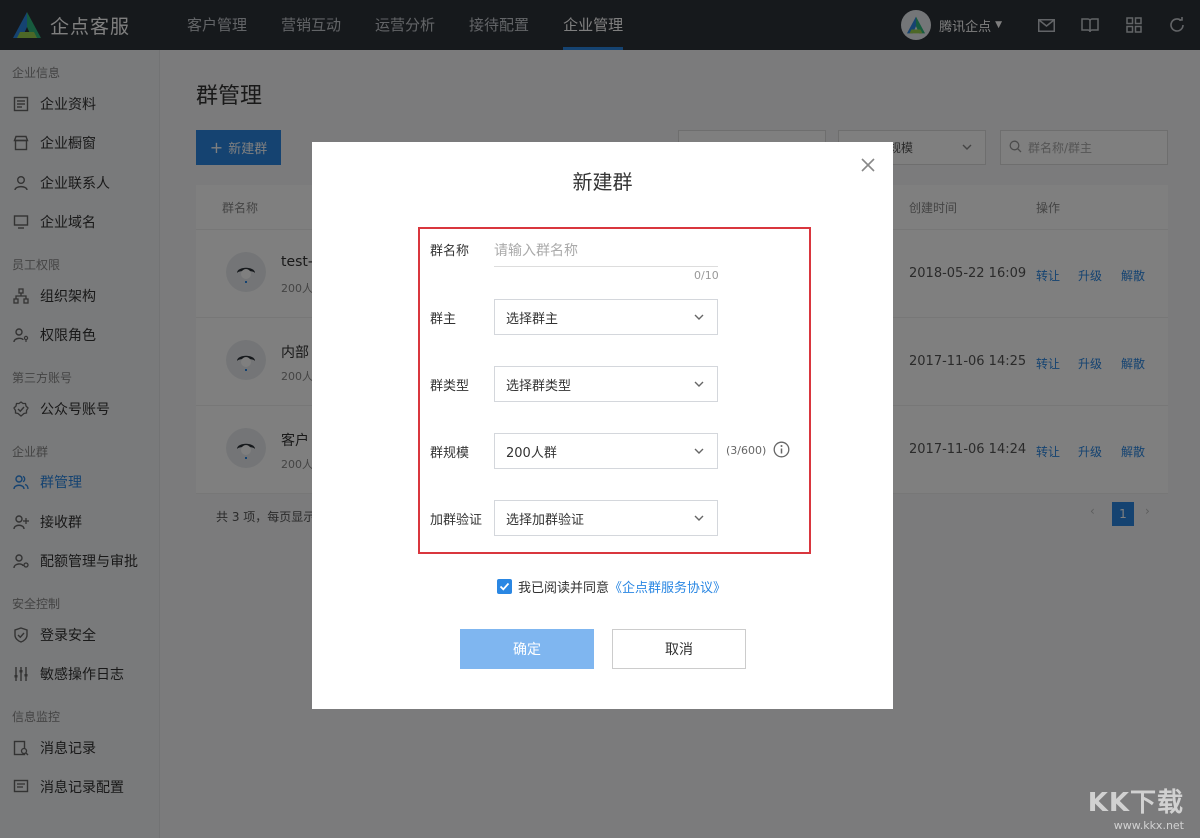 This screenshot has width=1200, height=838. What do you see at coordinates (602, 182) in the screenshot?
I see `dialog-title: 新建群` at bounding box center [602, 182].